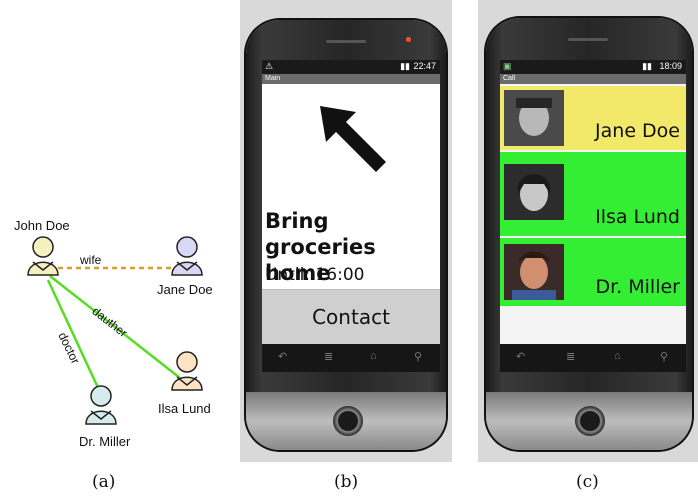  I want to click on caption-b: (b), so click(346, 482).